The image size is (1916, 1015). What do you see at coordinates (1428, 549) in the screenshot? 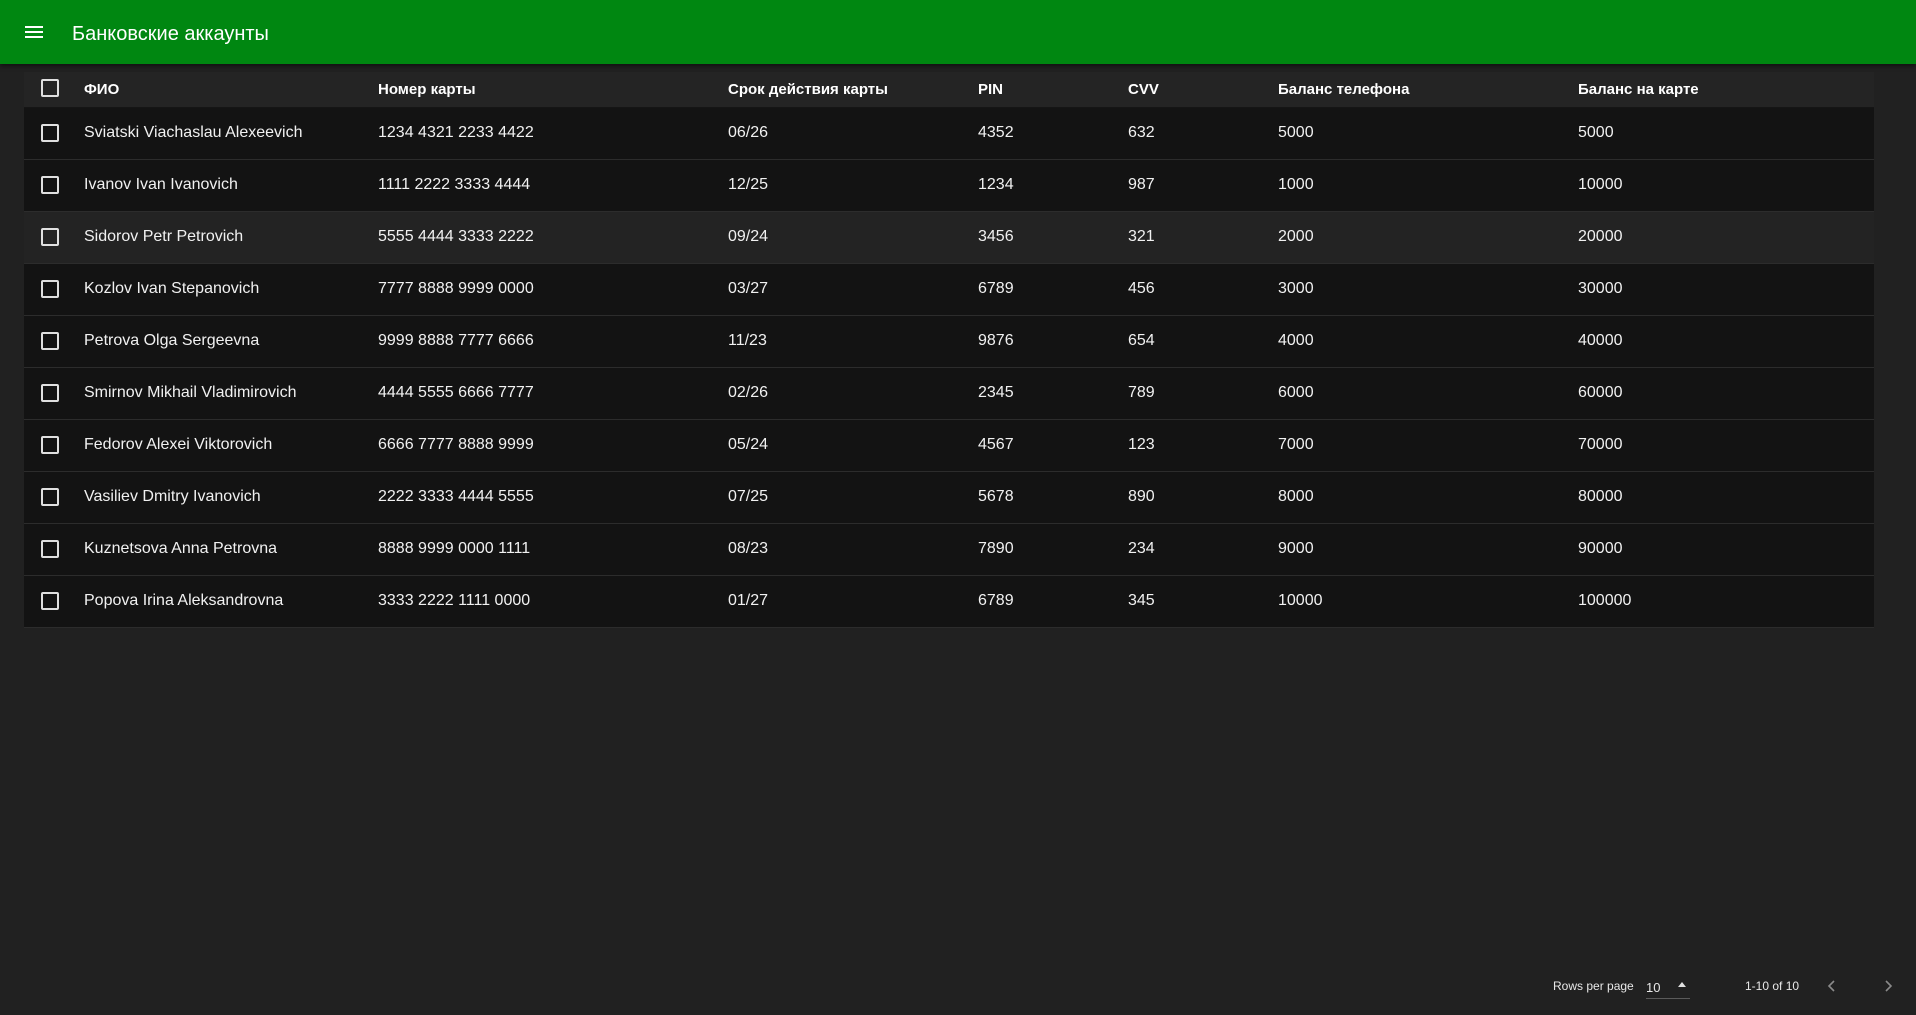
I see `cell-phone-balance: 9000` at bounding box center [1428, 549].